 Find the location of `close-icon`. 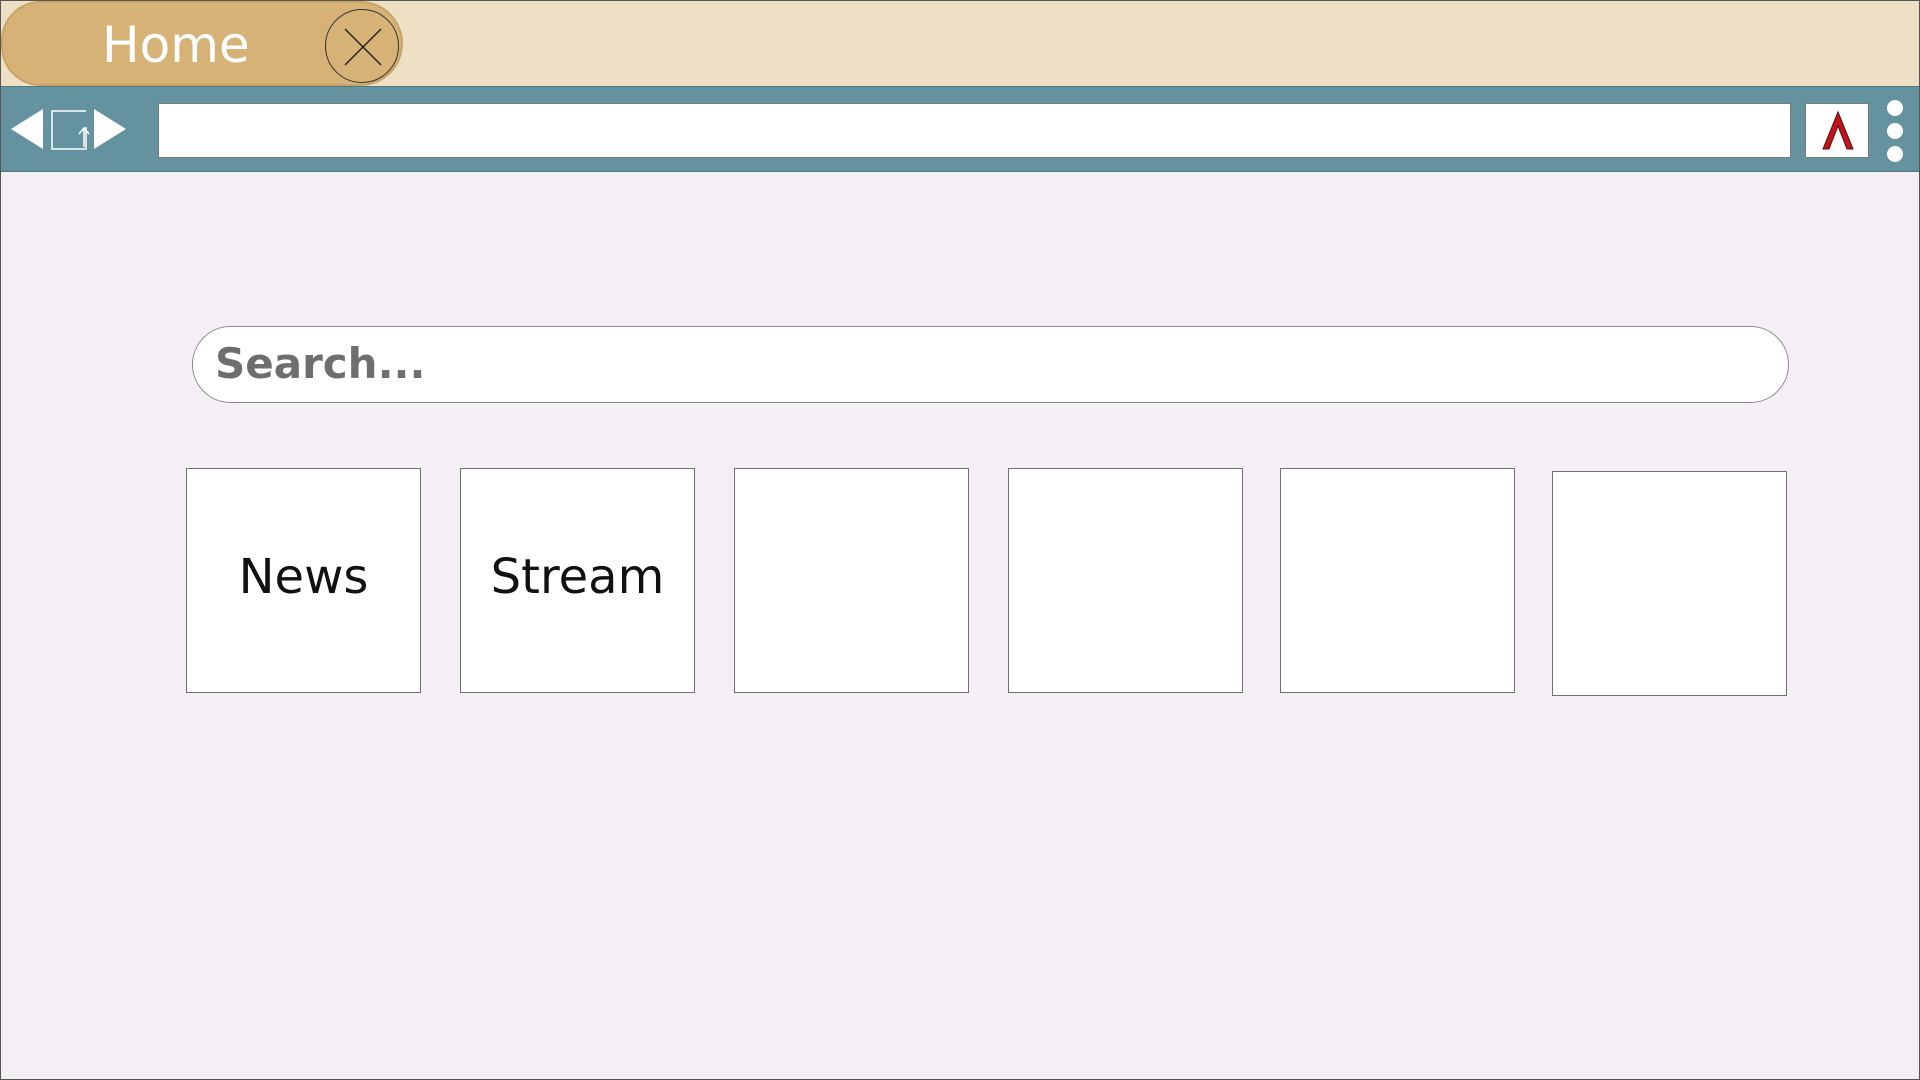

close-icon is located at coordinates (362, 46).